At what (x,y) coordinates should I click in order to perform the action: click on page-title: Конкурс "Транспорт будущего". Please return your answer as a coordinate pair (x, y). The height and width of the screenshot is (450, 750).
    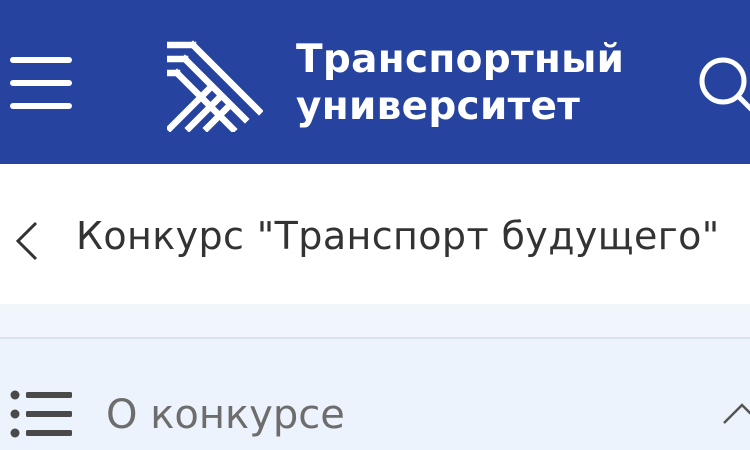
    Looking at the image, I should click on (398, 236).